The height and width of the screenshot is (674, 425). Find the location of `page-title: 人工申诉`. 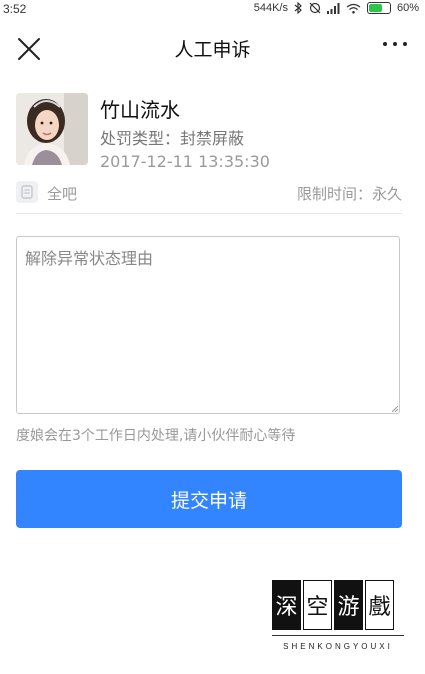

page-title: 人工申诉 is located at coordinates (212, 50).